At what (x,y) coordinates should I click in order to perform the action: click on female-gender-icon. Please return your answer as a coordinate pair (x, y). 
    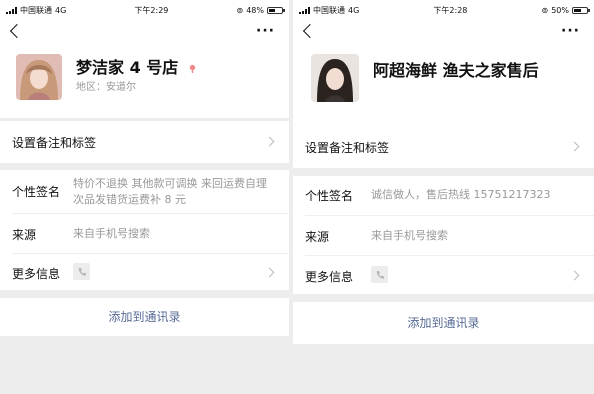
    Looking at the image, I should click on (192, 68).